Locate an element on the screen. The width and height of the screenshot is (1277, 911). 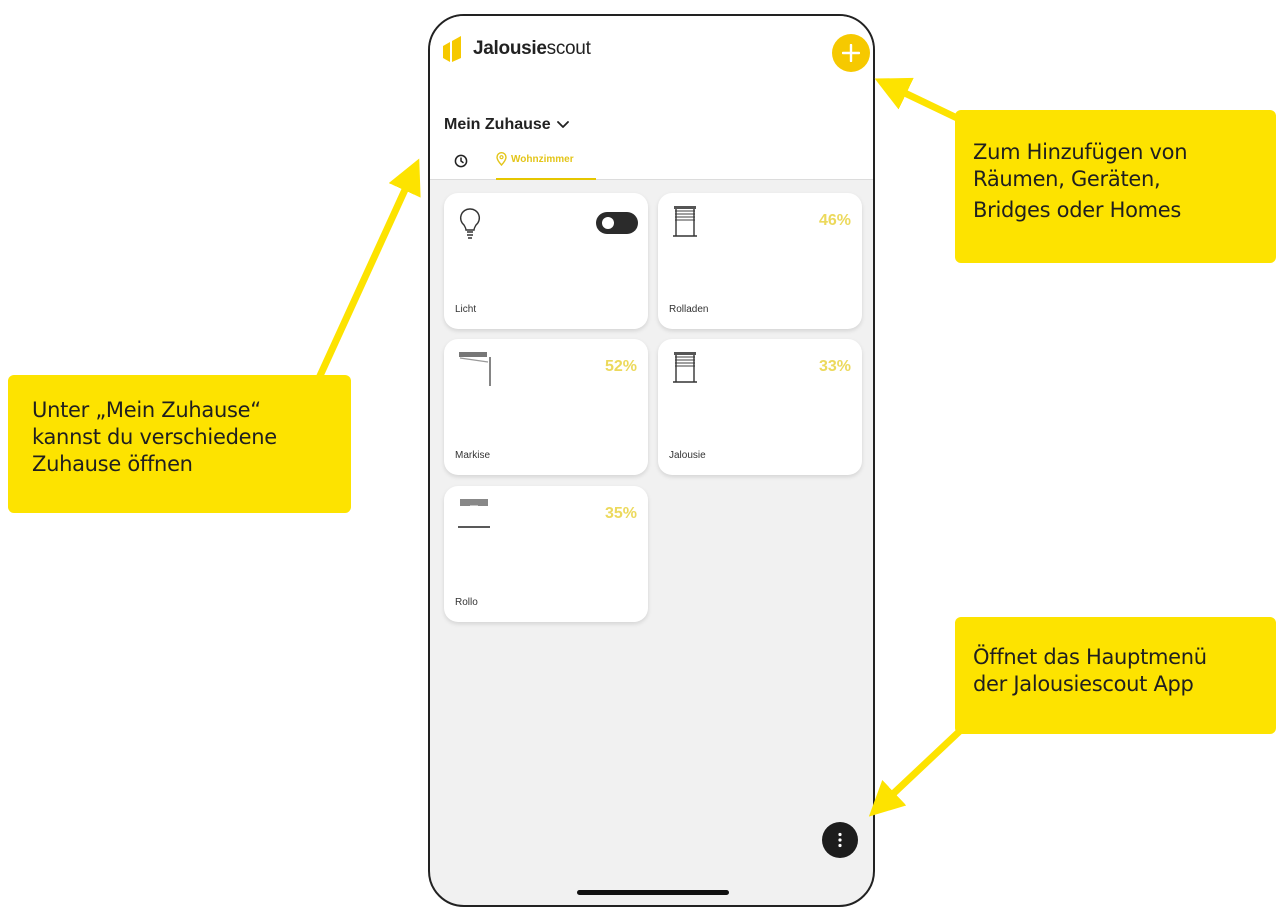
arrow-menu is located at coordinates (917, 771).